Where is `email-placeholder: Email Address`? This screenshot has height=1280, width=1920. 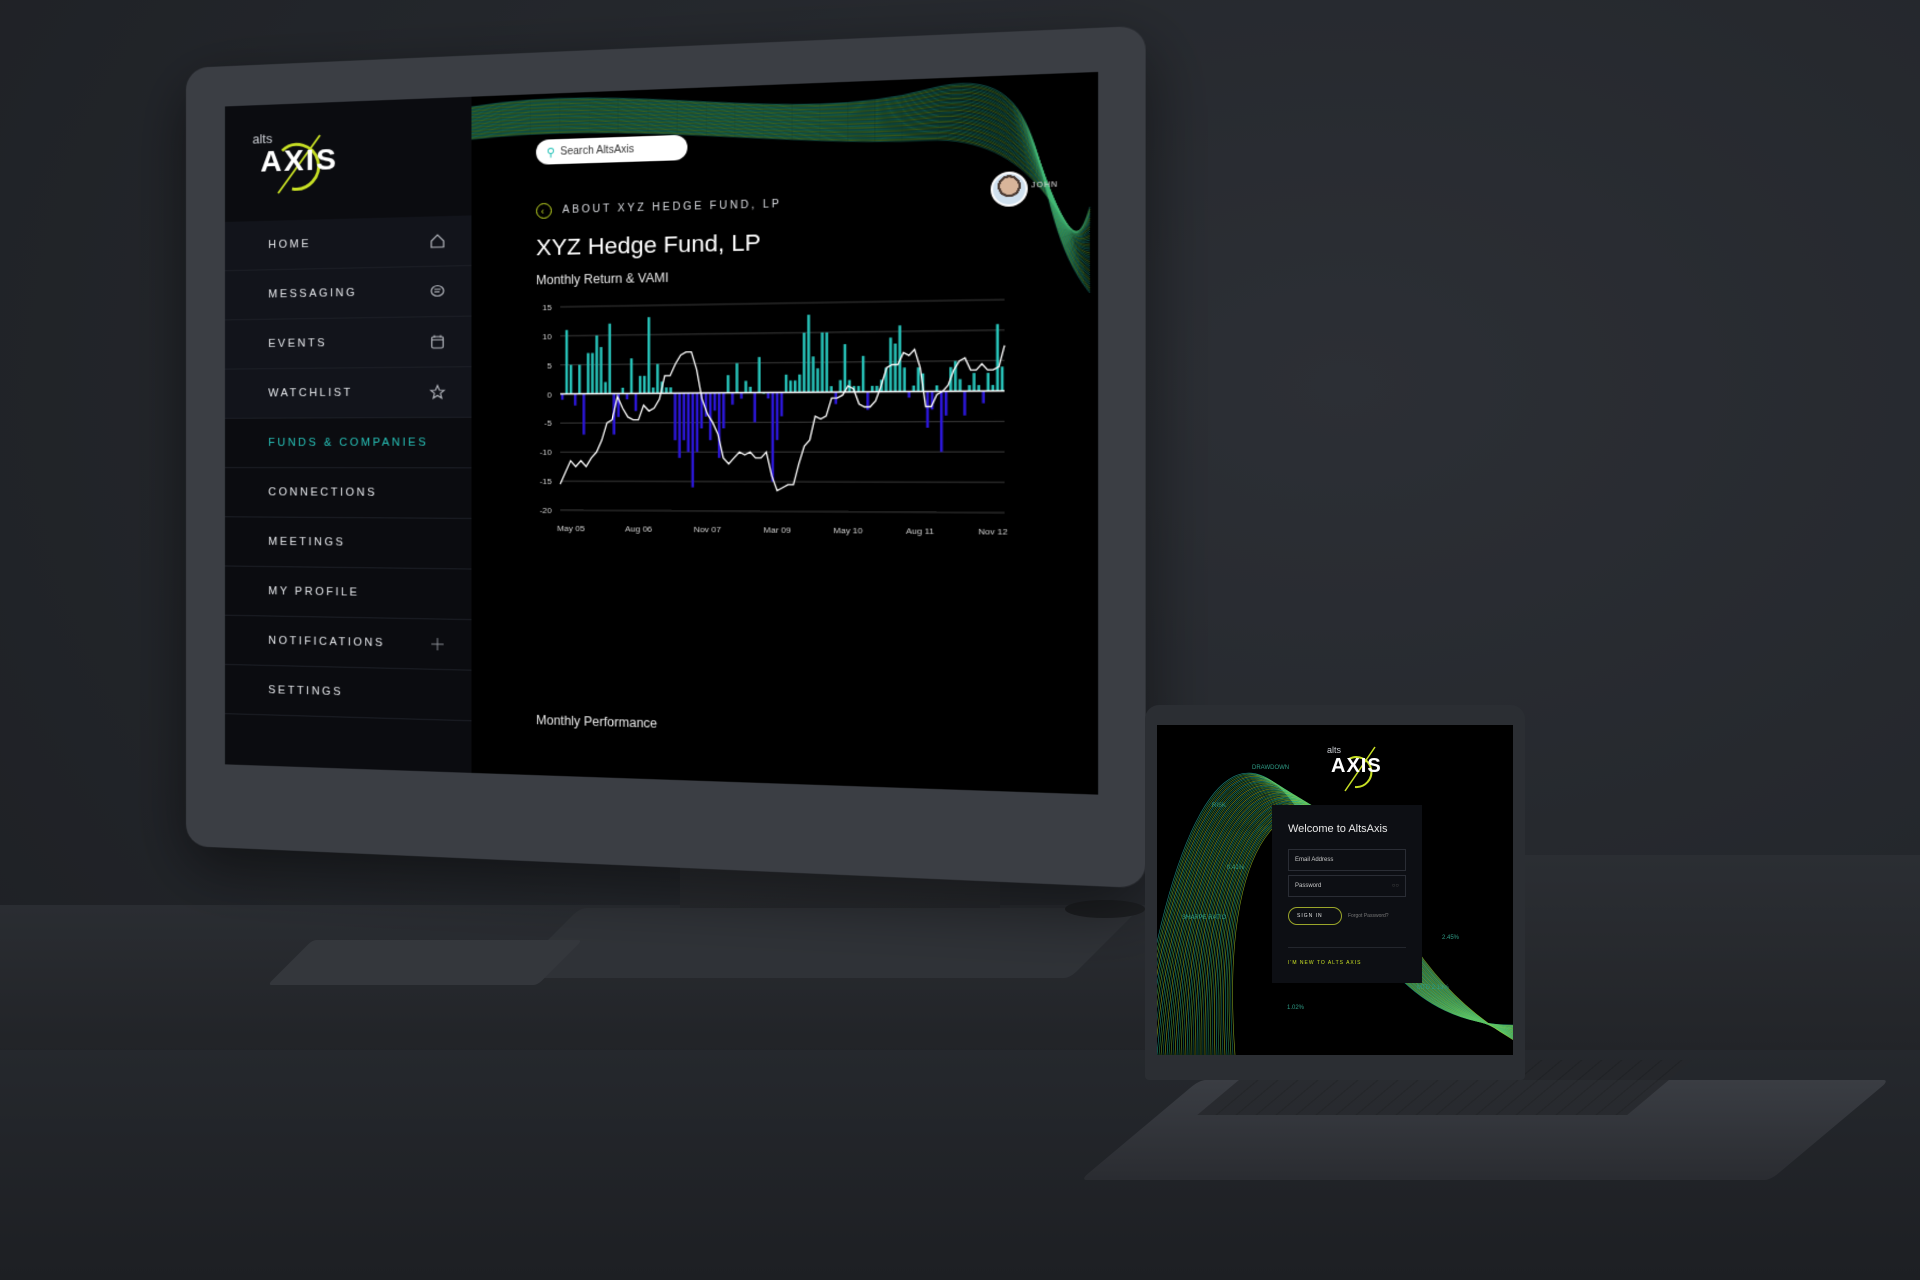
email-placeholder: Email Address is located at coordinates (1314, 860).